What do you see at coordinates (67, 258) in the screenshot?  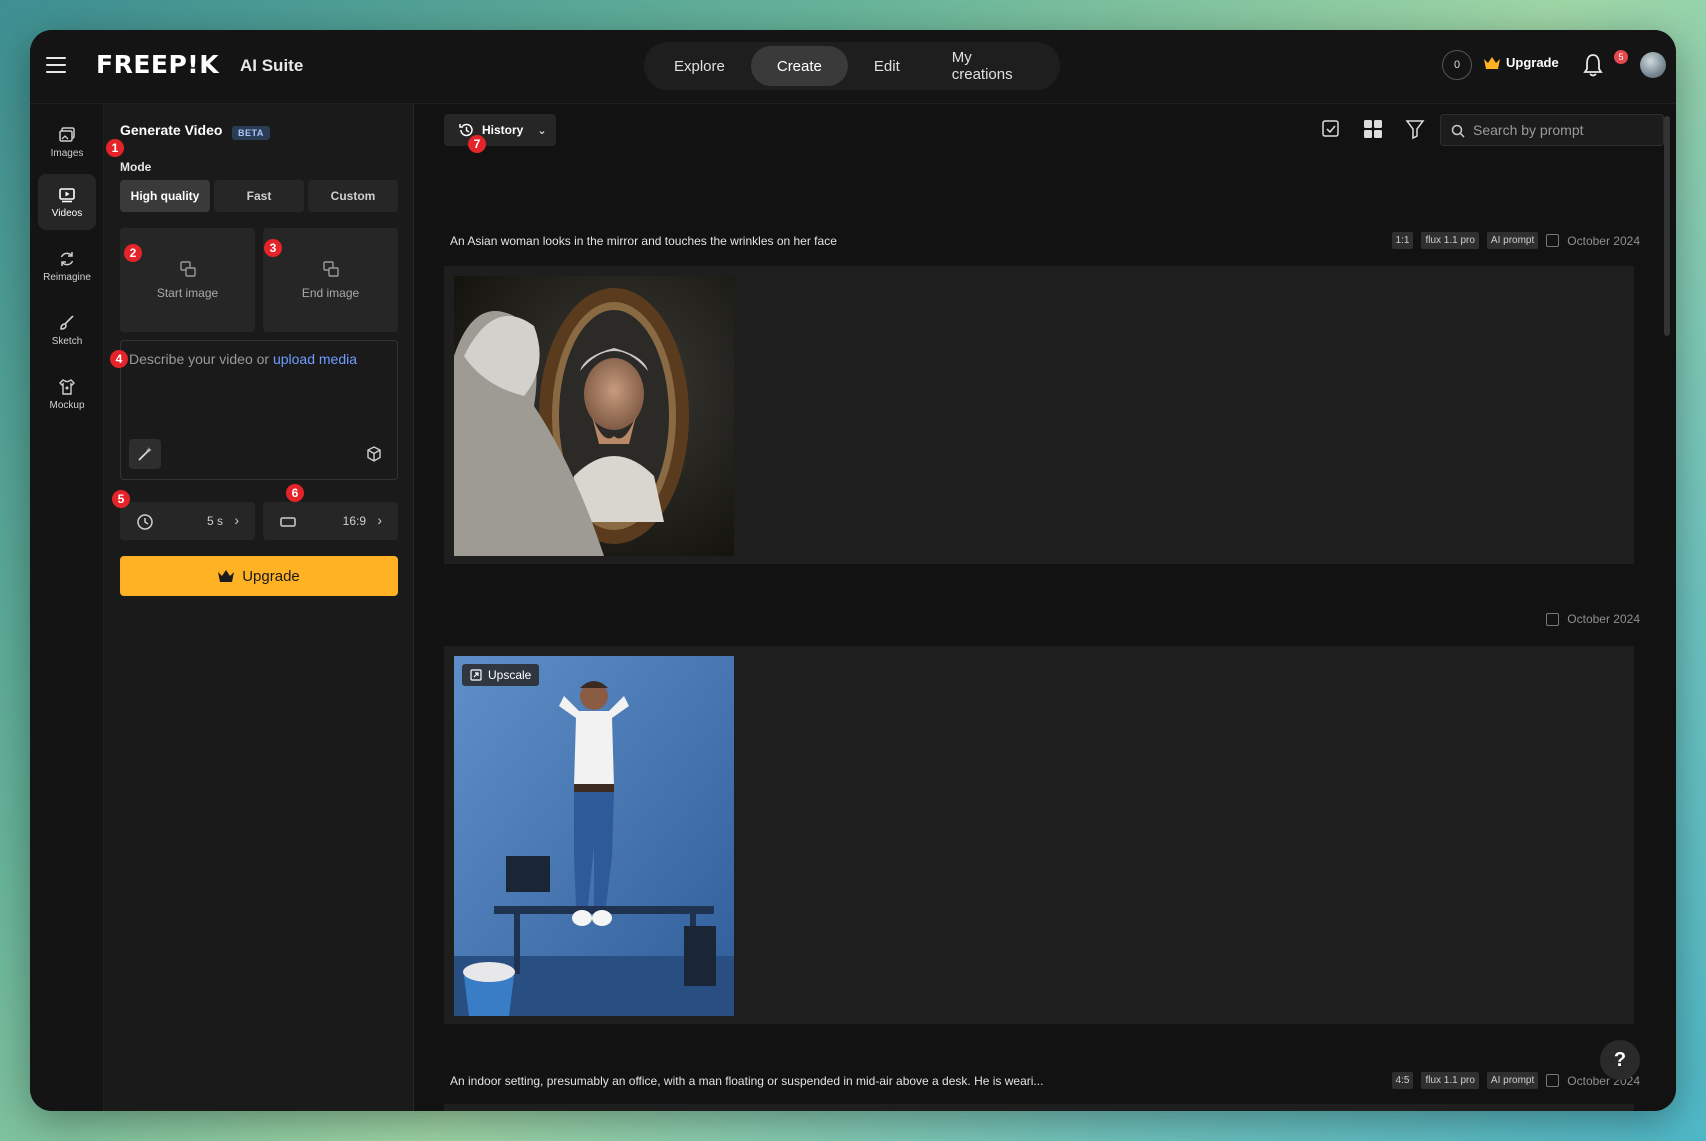 I see `refresh-icon` at bounding box center [67, 258].